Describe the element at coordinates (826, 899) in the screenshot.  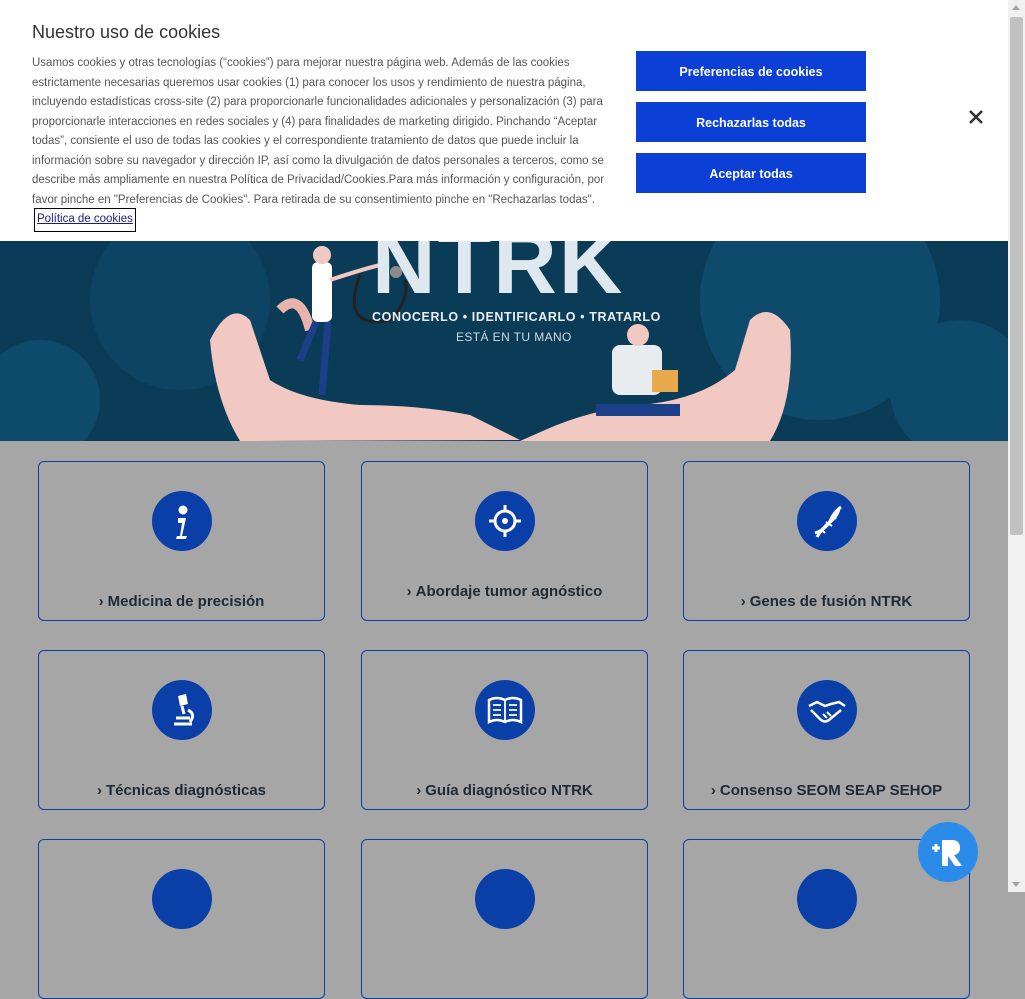
I see `chart-icon` at that location.